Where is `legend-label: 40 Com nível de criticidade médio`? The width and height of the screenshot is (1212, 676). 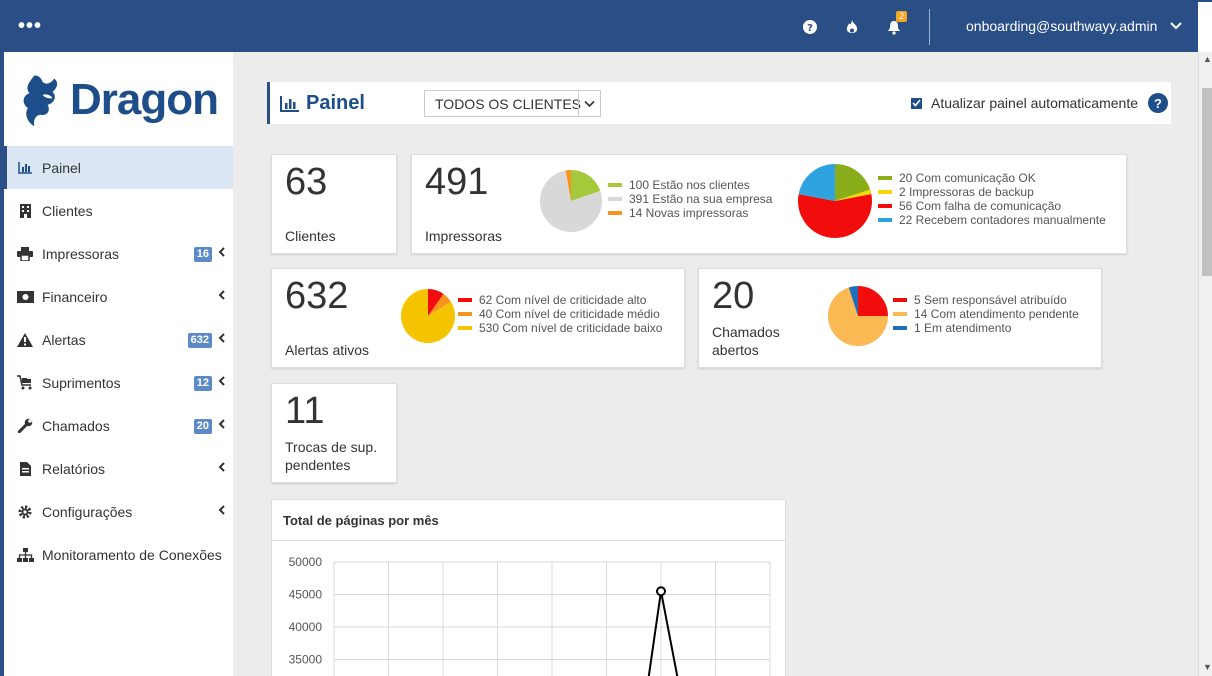
legend-label: 40 Com nível de criticidade médio is located at coordinates (569, 314).